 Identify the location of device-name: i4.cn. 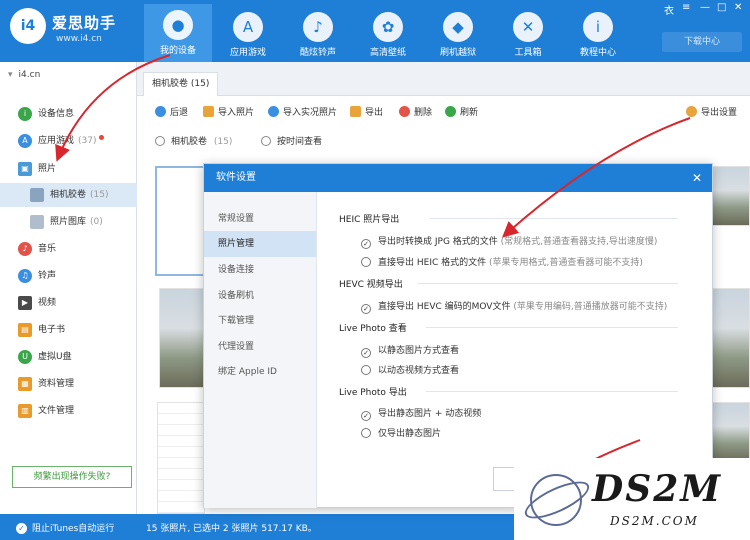
(29, 75).